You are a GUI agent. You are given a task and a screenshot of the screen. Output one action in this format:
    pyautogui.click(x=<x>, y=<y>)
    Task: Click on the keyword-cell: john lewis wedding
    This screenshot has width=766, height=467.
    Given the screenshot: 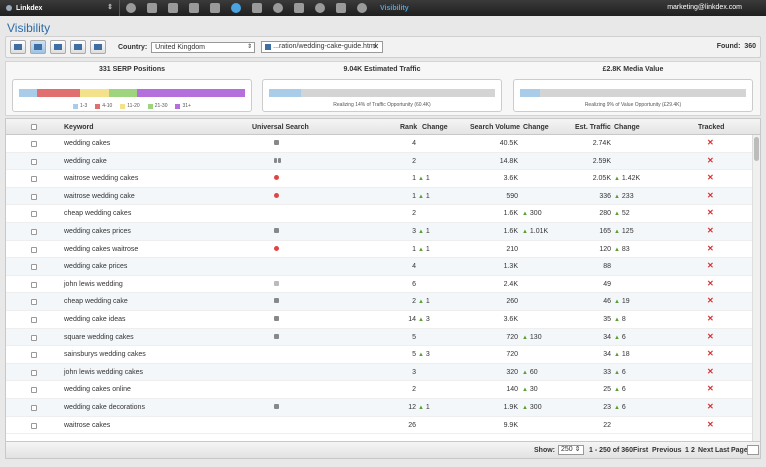 What is the action you would take?
    pyautogui.click(x=93, y=284)
    